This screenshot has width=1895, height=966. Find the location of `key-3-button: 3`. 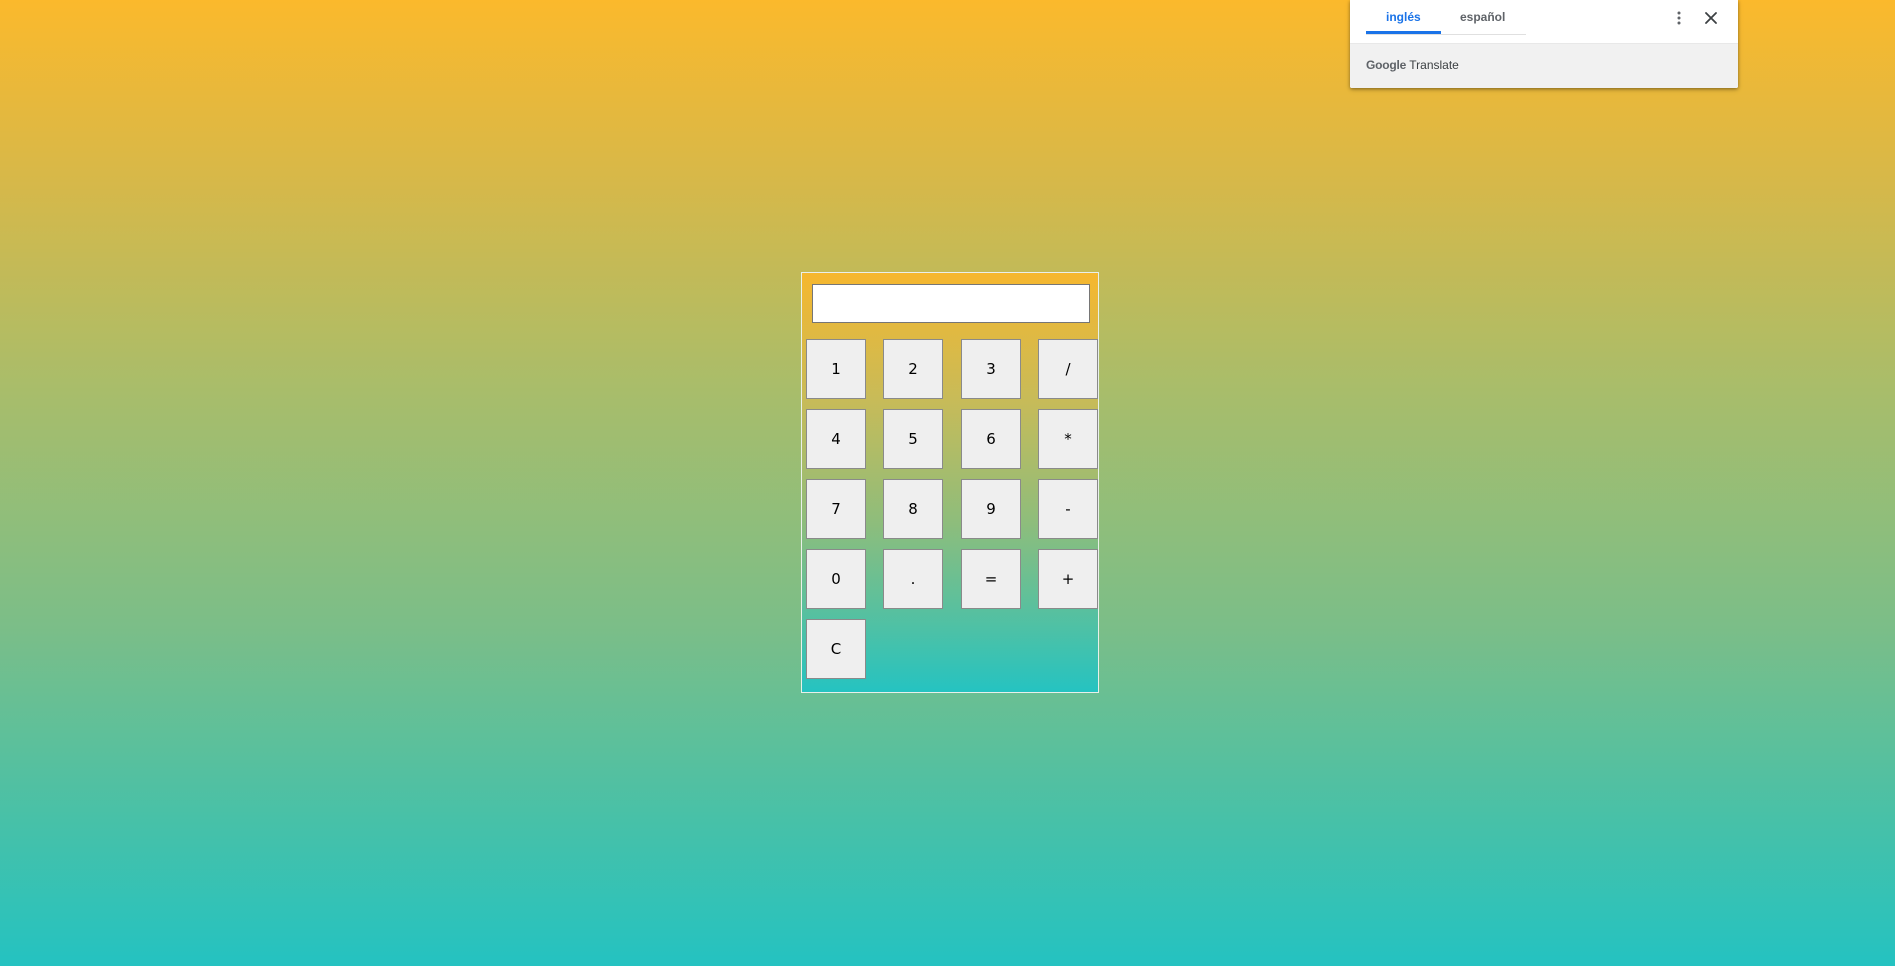

key-3-button: 3 is located at coordinates (991, 369).